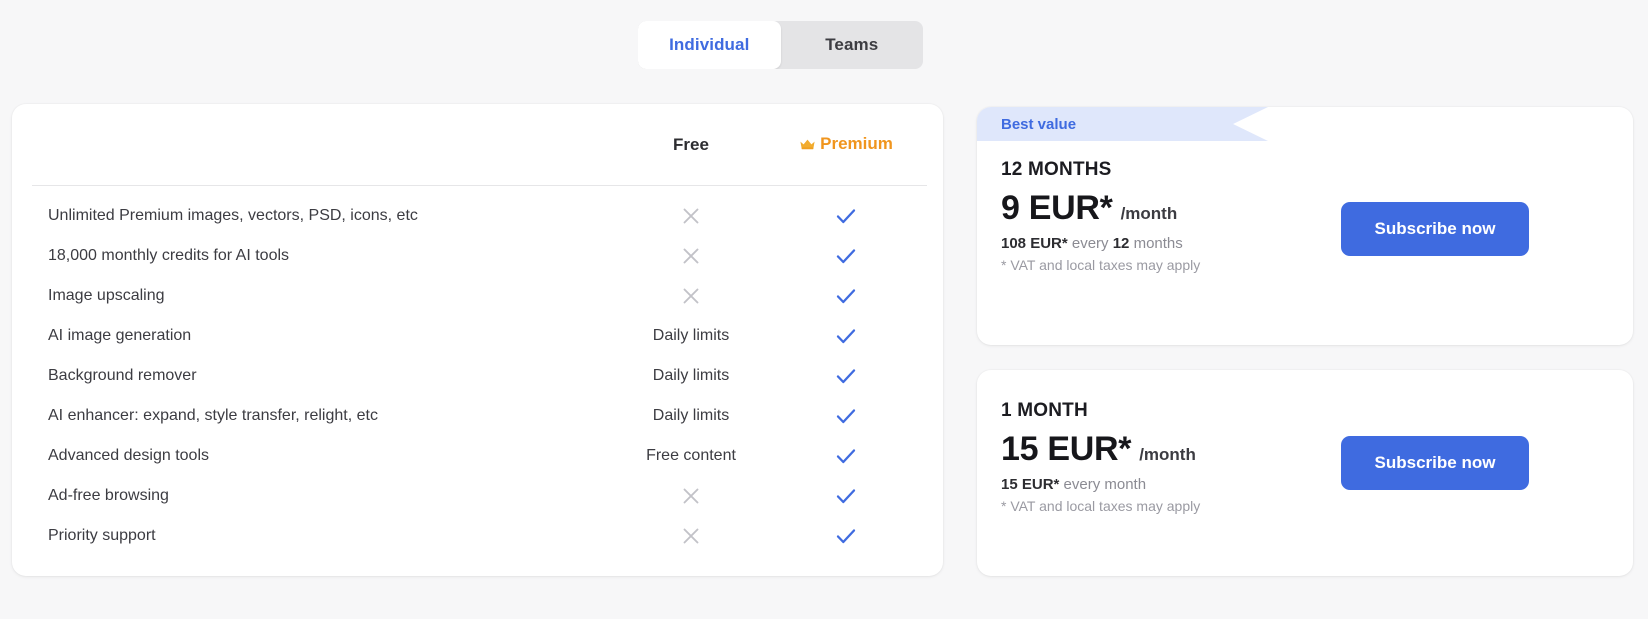 The image size is (1648, 619). Describe the element at coordinates (1101, 506) in the screenshot. I see `plan-vat-note-1-month: * VAT and local taxes may apply` at that location.